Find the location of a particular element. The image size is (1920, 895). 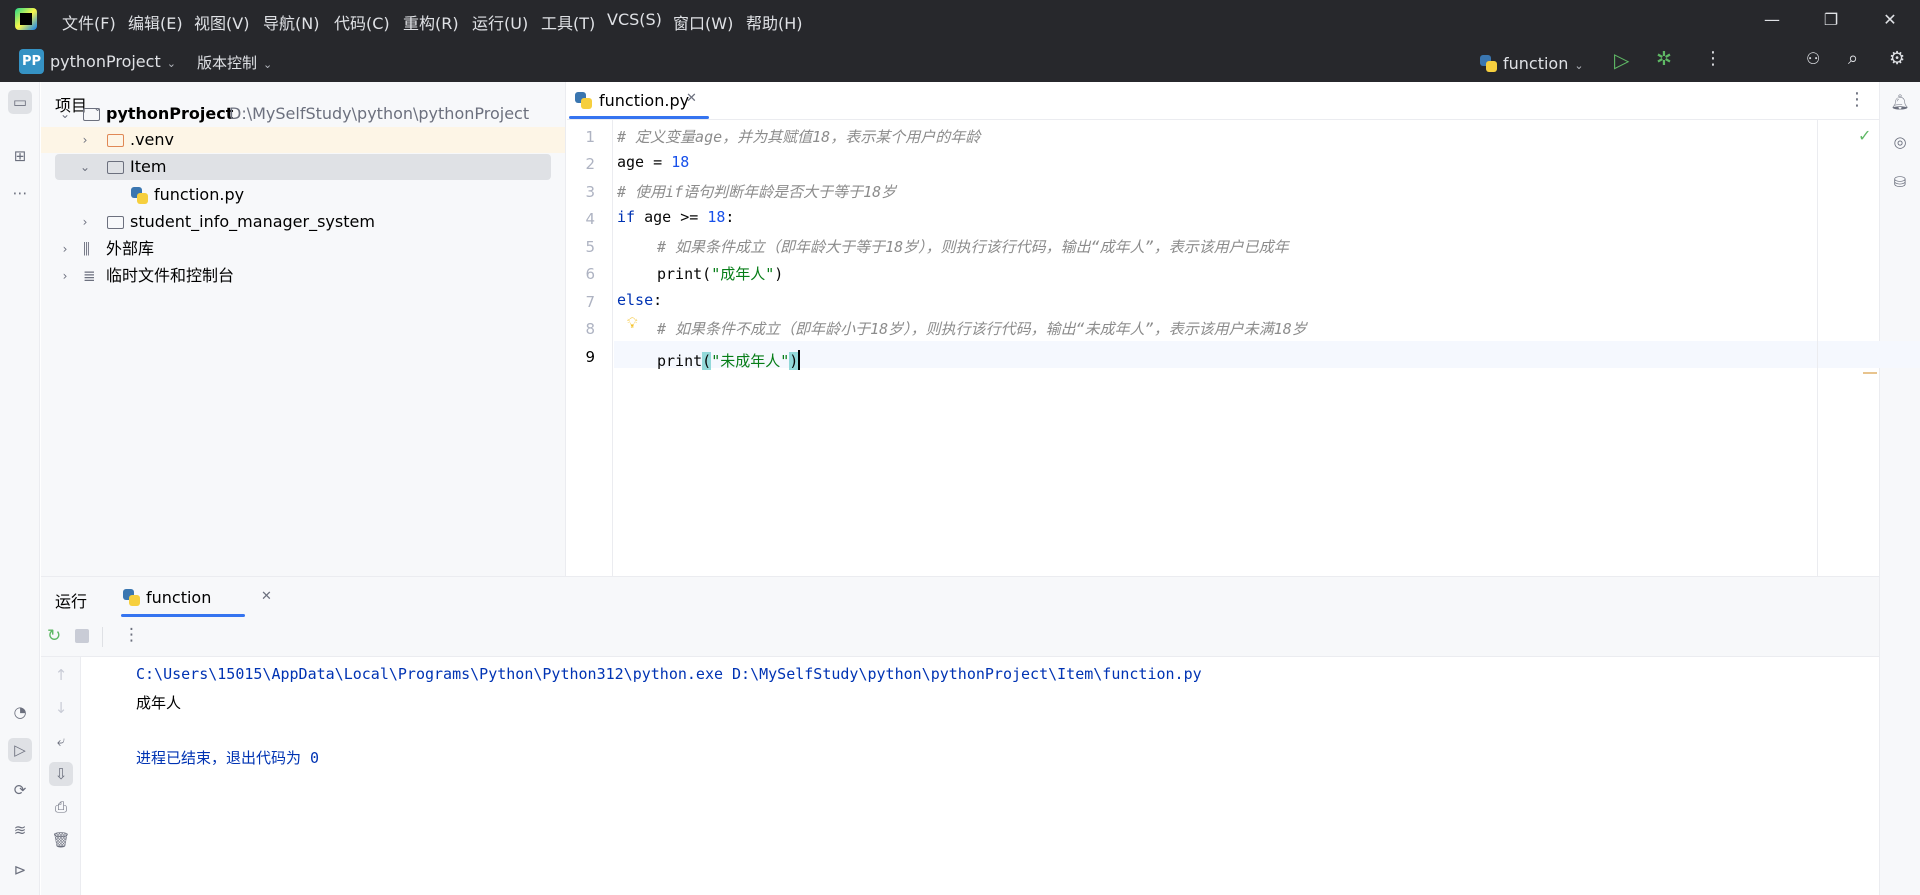

bracket-match: ) is located at coordinates (794, 361).